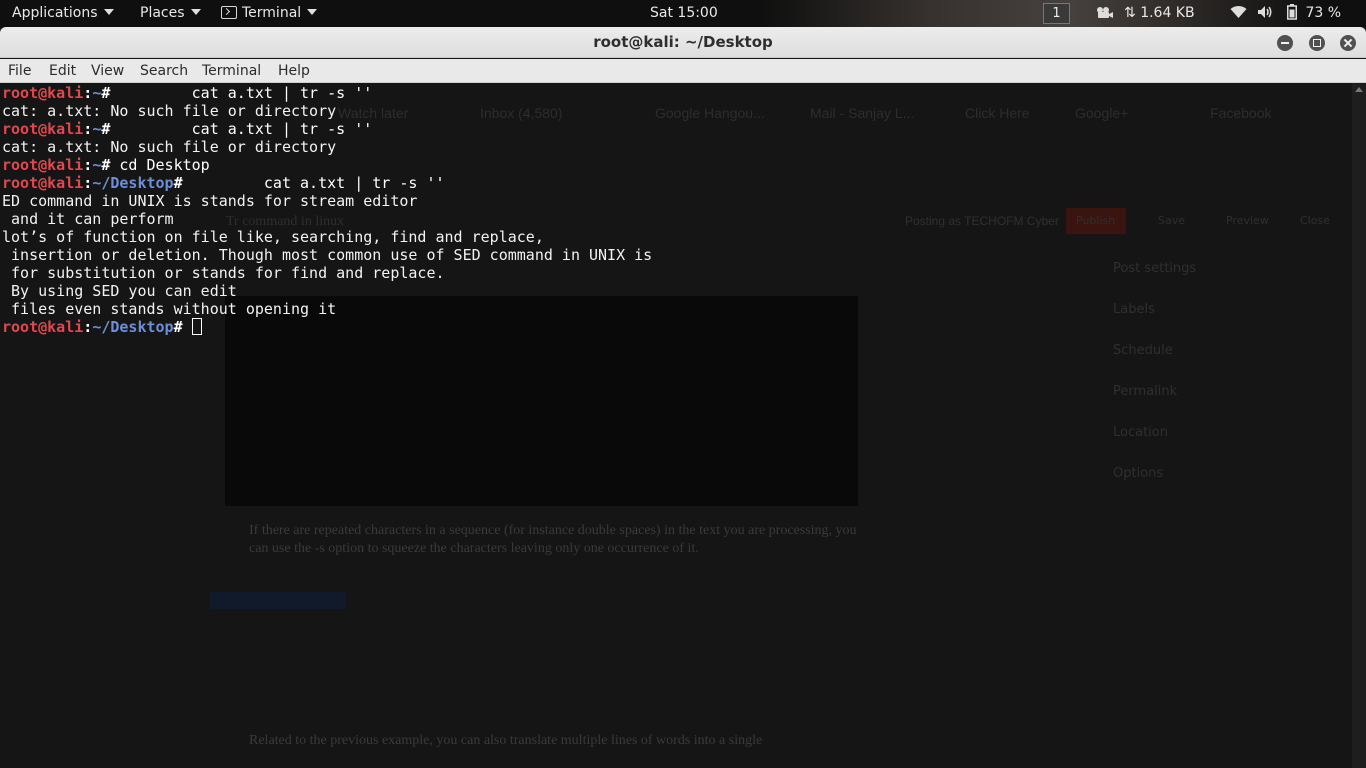  What do you see at coordinates (19, 71) in the screenshot?
I see `menu-file: File` at bounding box center [19, 71].